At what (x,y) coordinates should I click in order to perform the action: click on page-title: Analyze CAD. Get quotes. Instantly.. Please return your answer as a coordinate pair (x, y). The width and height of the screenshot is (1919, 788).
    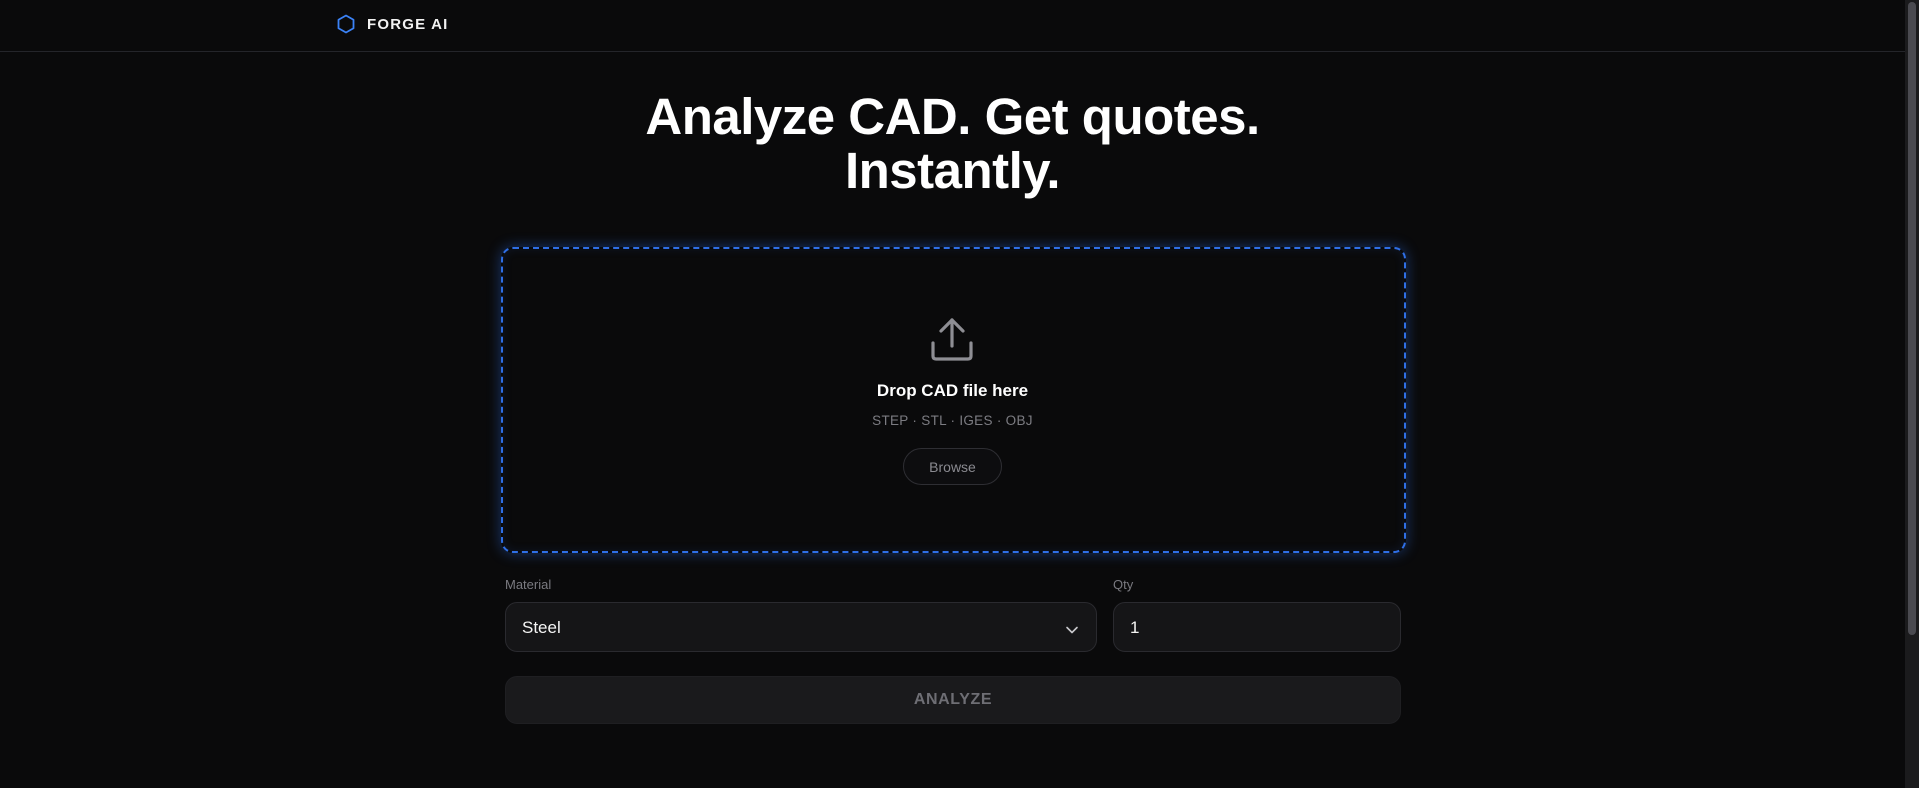
    Looking at the image, I should click on (952, 144).